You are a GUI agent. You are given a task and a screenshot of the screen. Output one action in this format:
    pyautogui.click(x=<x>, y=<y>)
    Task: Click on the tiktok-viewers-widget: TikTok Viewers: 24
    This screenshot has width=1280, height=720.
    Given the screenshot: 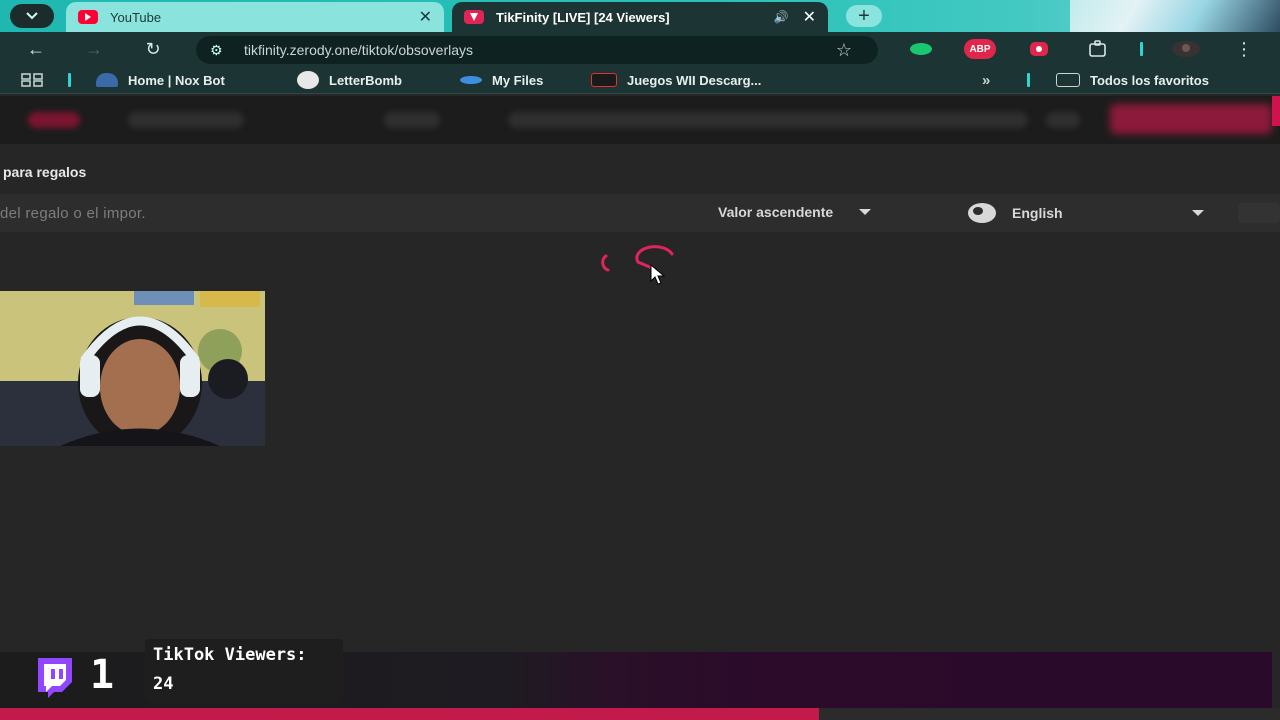 What is the action you would take?
    pyautogui.click(x=244, y=671)
    